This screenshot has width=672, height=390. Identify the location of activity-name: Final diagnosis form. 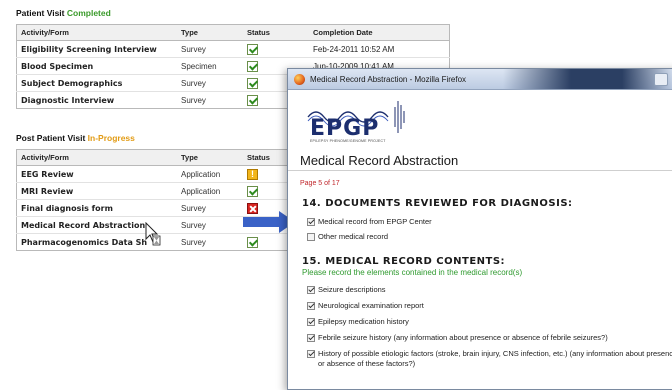
(96, 208).